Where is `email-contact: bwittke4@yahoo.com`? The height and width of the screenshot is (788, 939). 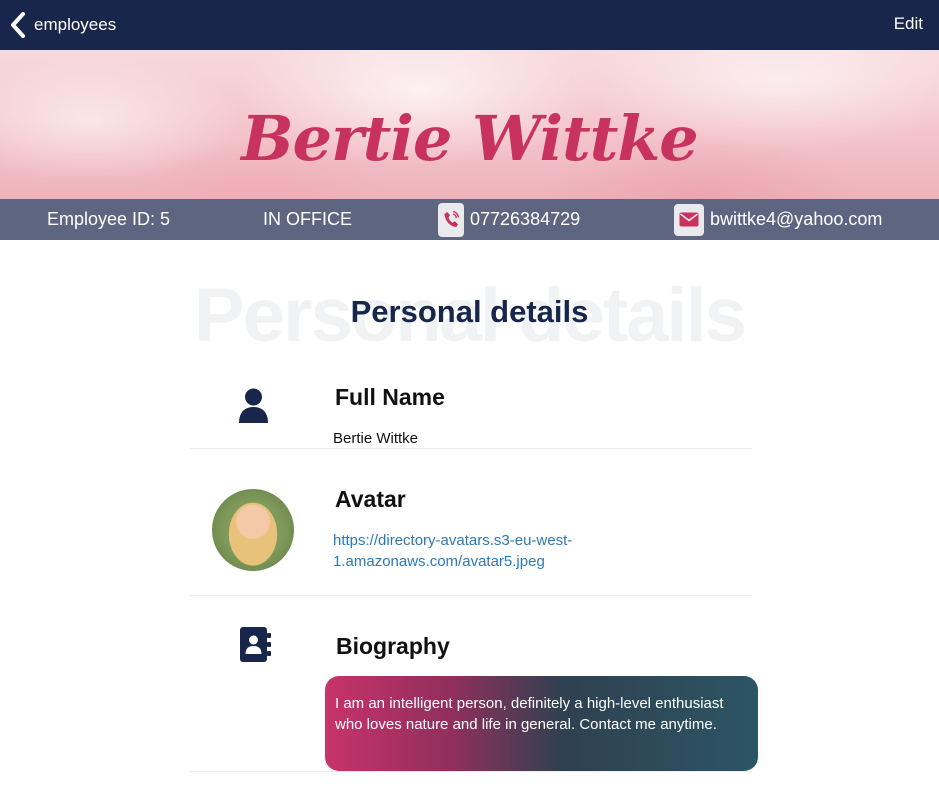 email-contact: bwittke4@yahoo.com is located at coordinates (778, 219).